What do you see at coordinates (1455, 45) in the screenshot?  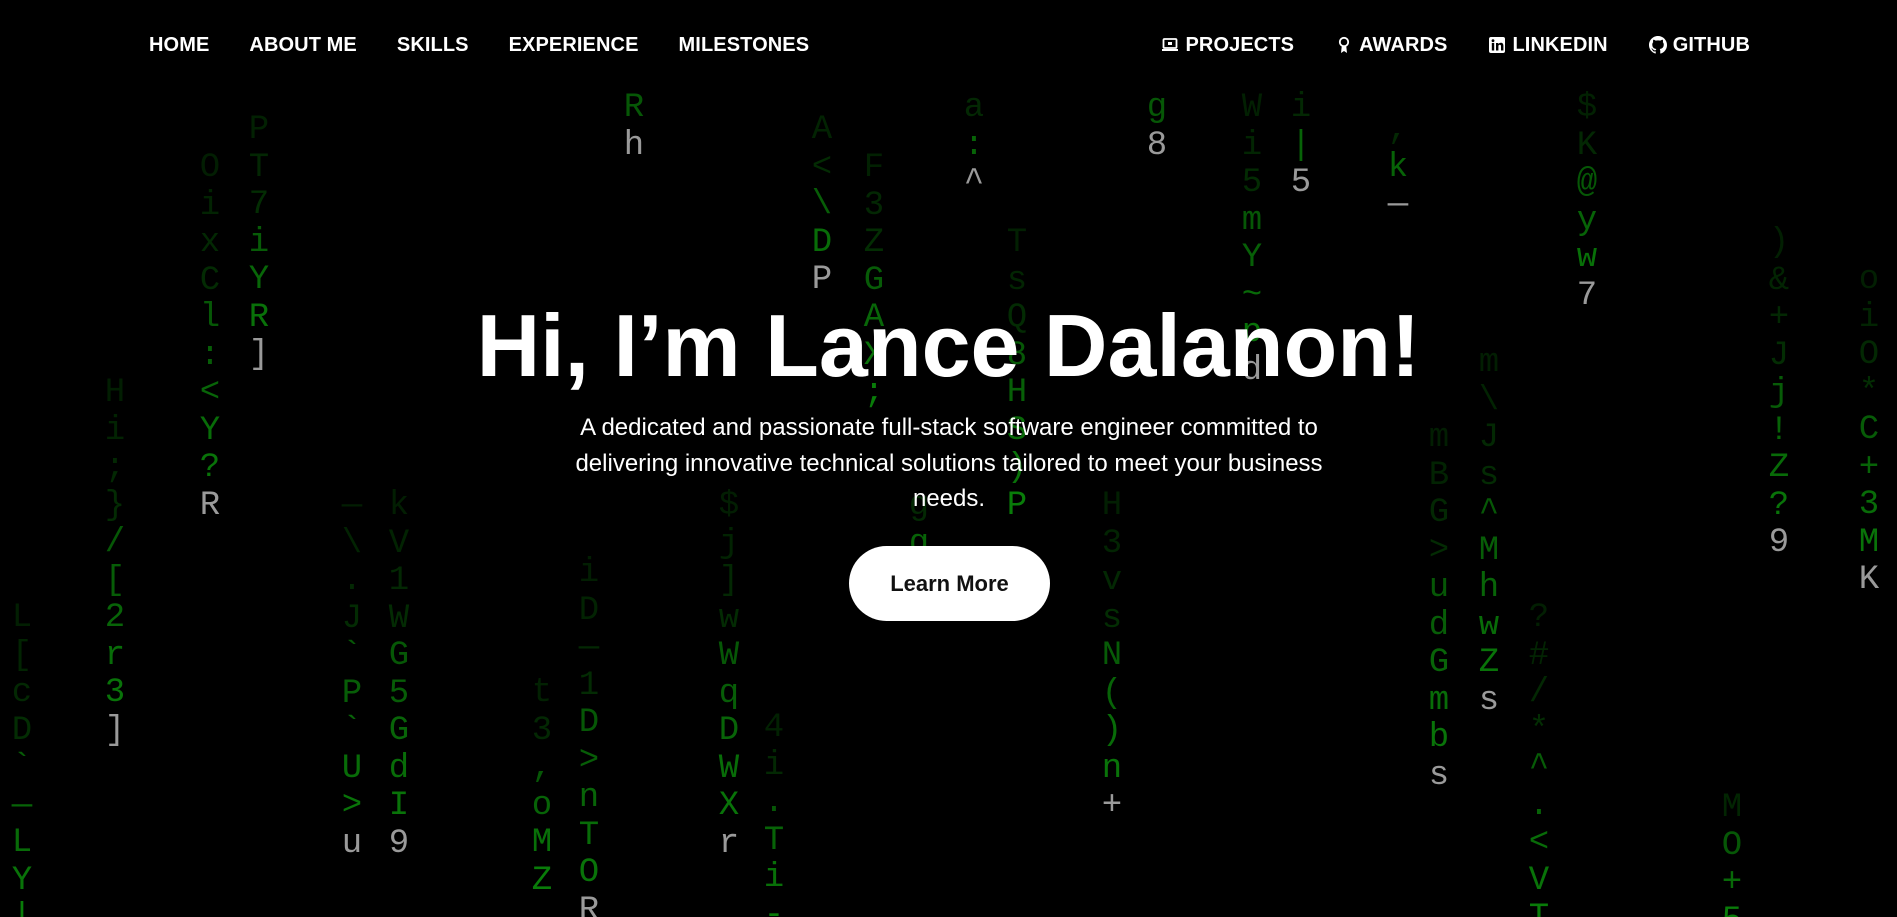 I see `nav-right-group: PROJECTS AWARDS LINKEDIN GITHUB` at bounding box center [1455, 45].